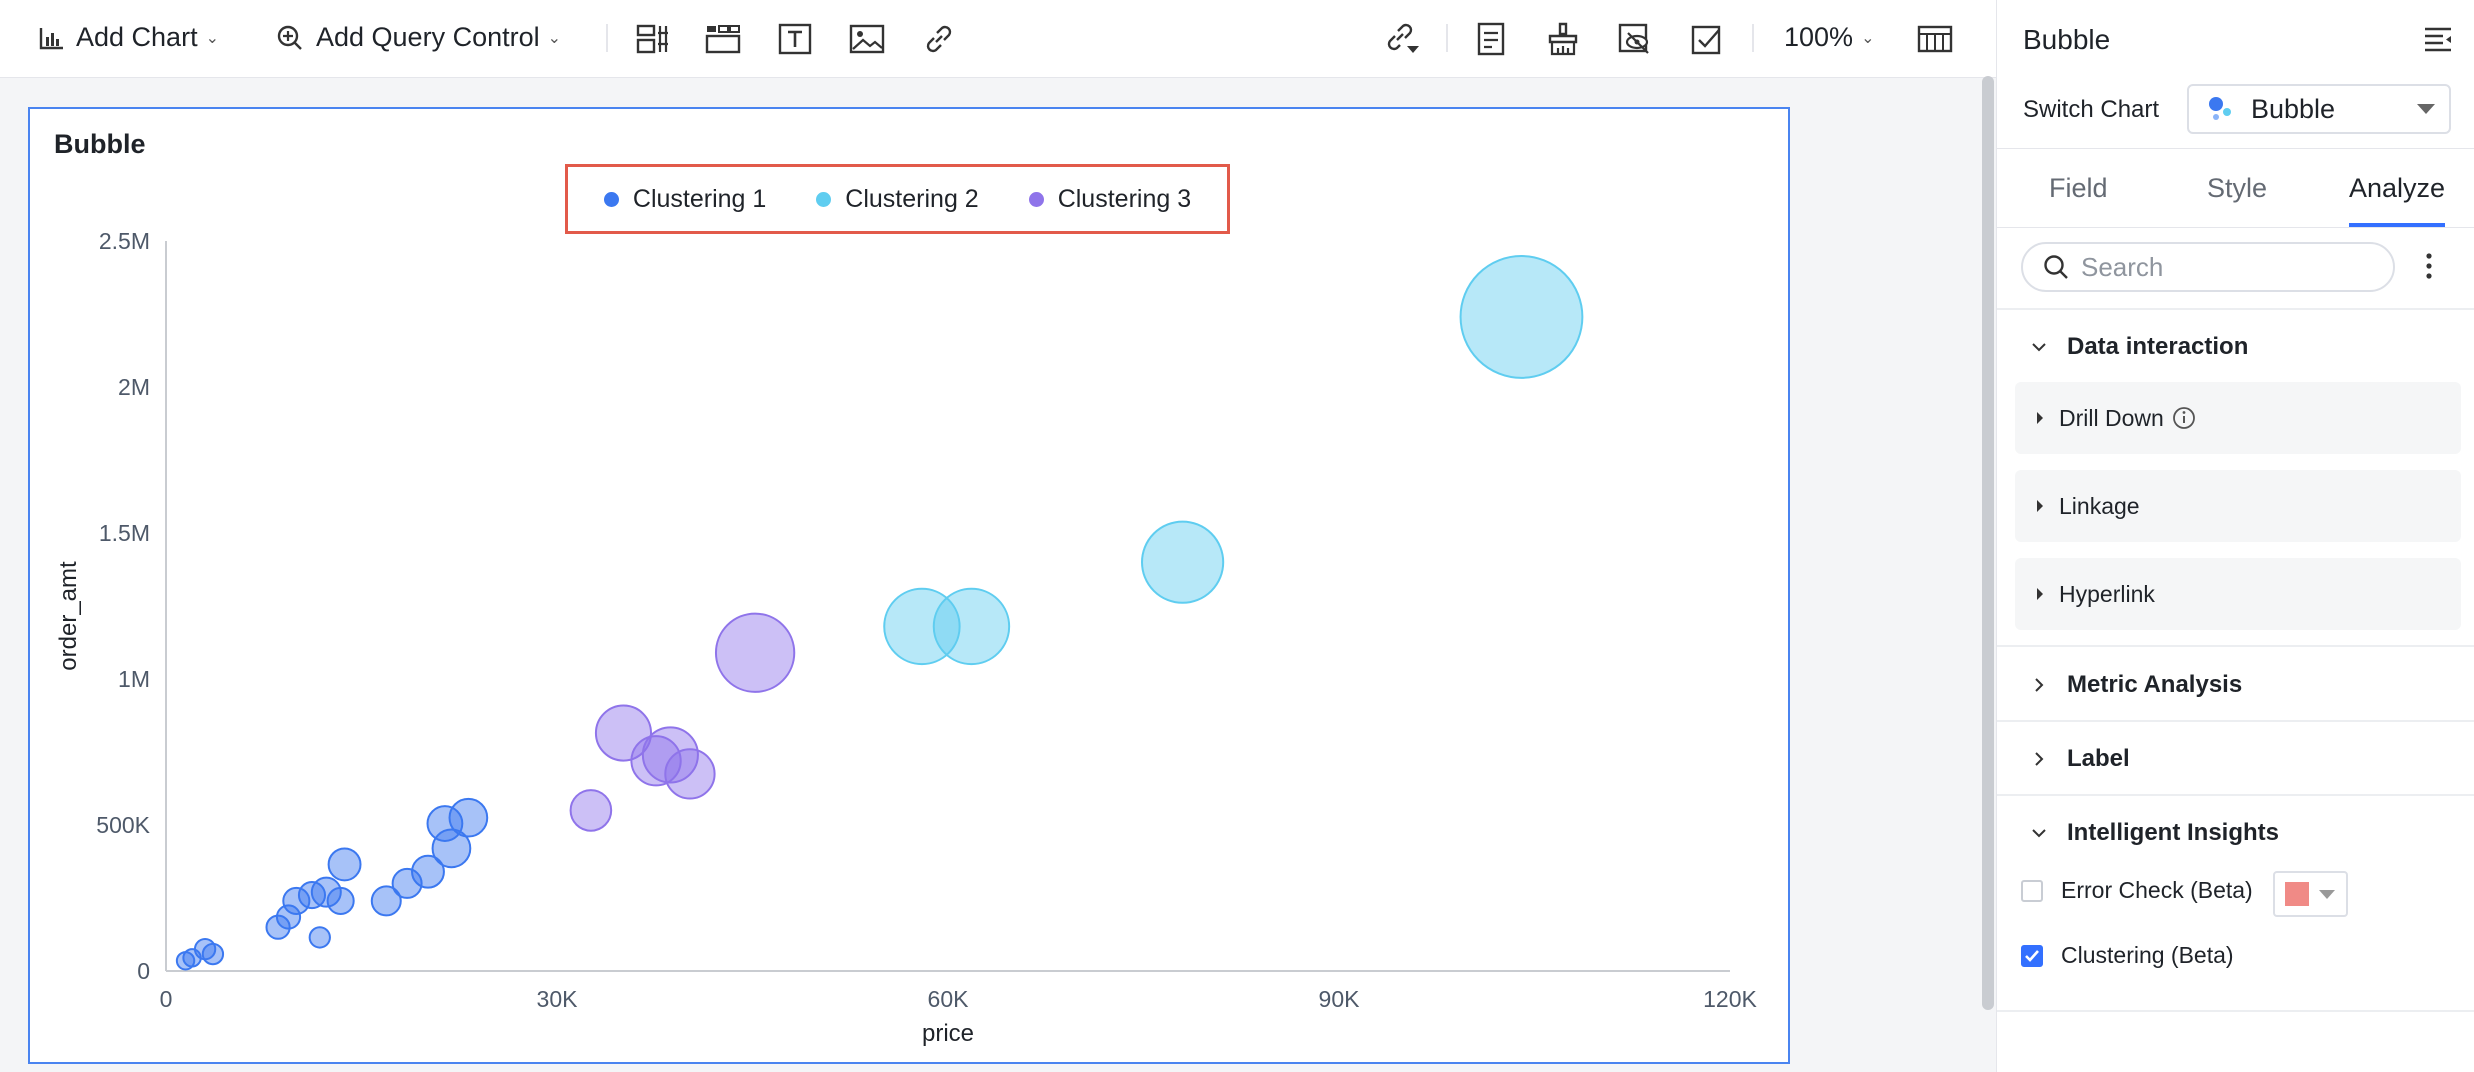 Image resolution: width=2474 pixels, height=1072 pixels. I want to click on table-view-icon, so click(1935, 39).